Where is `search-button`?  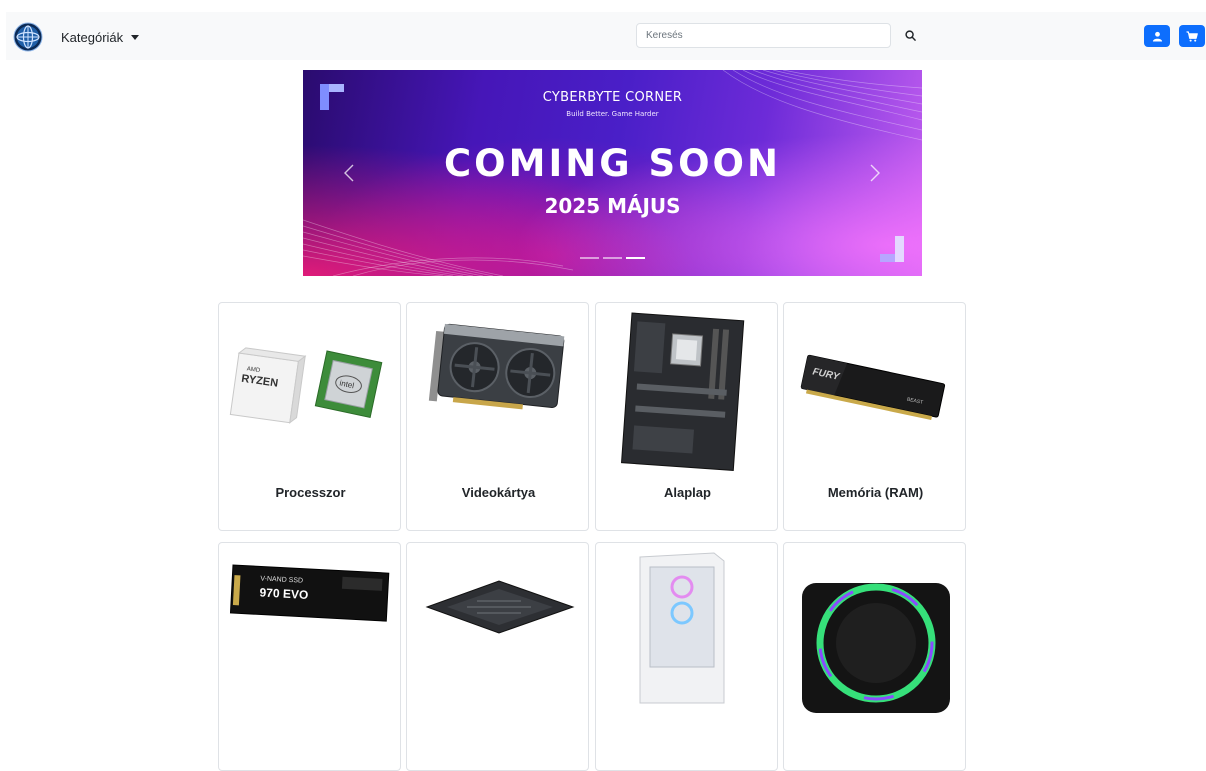 search-button is located at coordinates (910, 35).